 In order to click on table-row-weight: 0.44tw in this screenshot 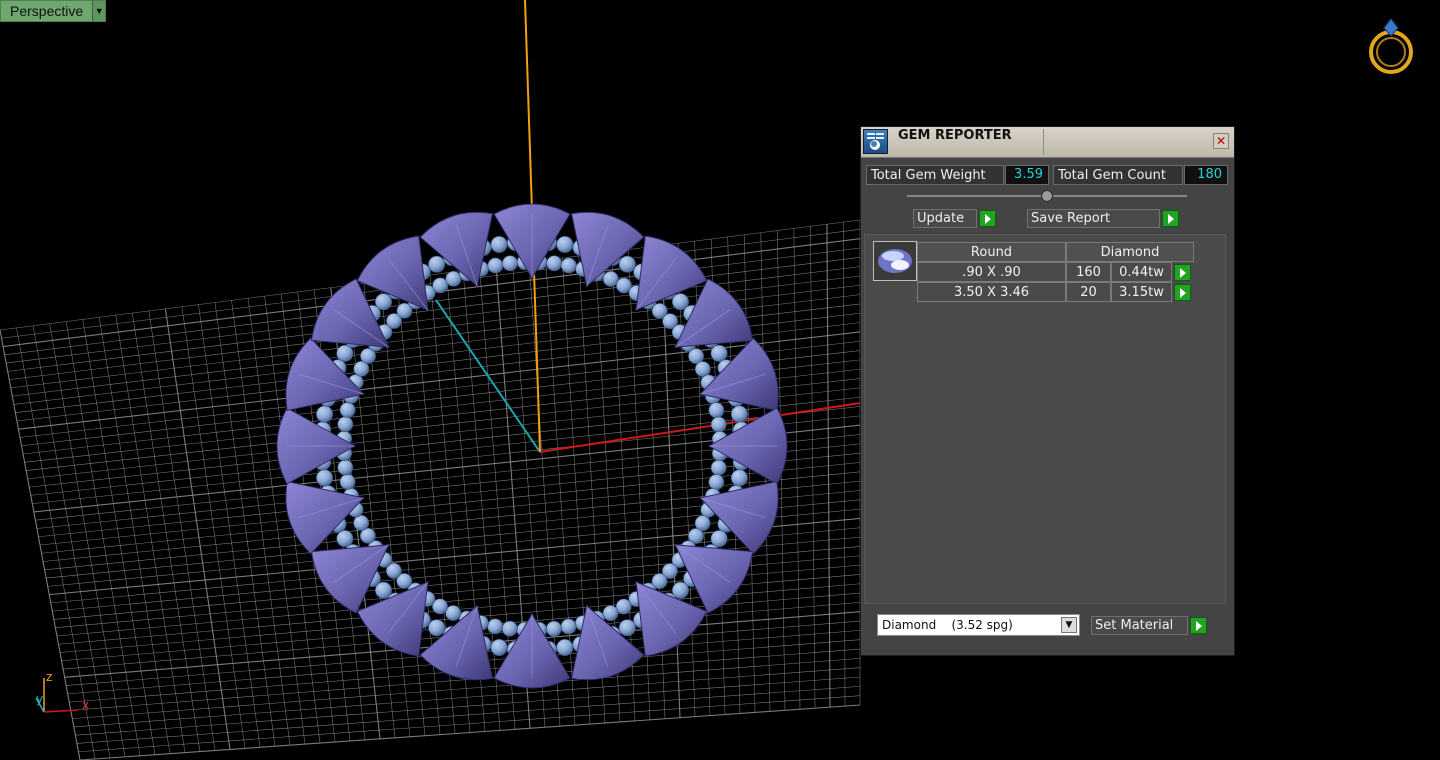, I will do `click(1141, 272)`.